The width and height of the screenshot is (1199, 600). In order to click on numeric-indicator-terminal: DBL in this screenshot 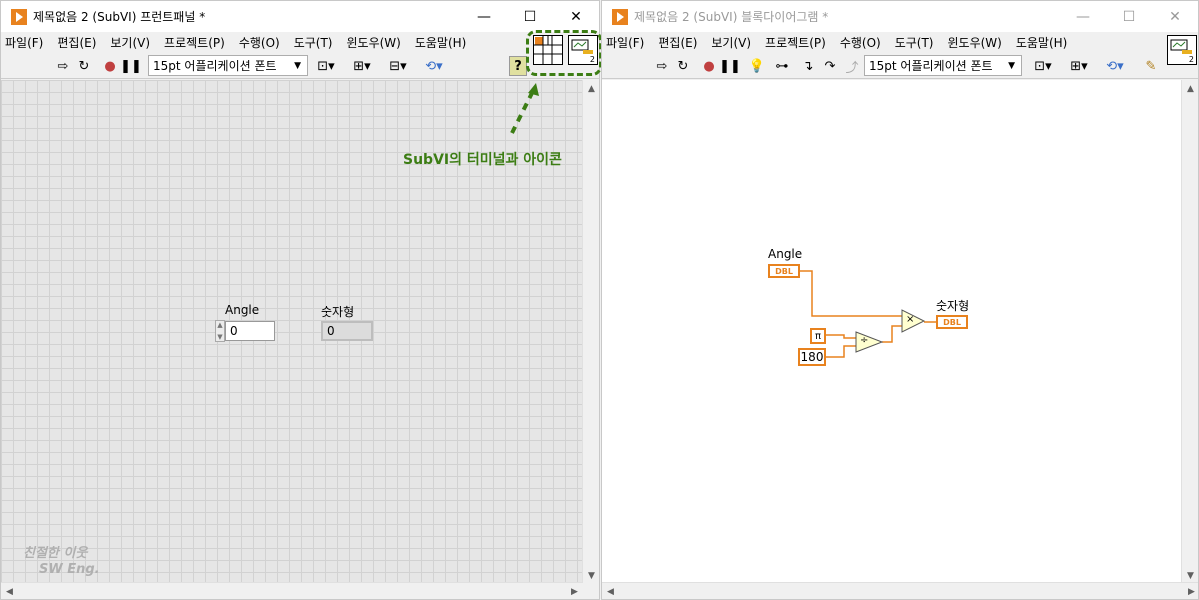, I will do `click(952, 322)`.